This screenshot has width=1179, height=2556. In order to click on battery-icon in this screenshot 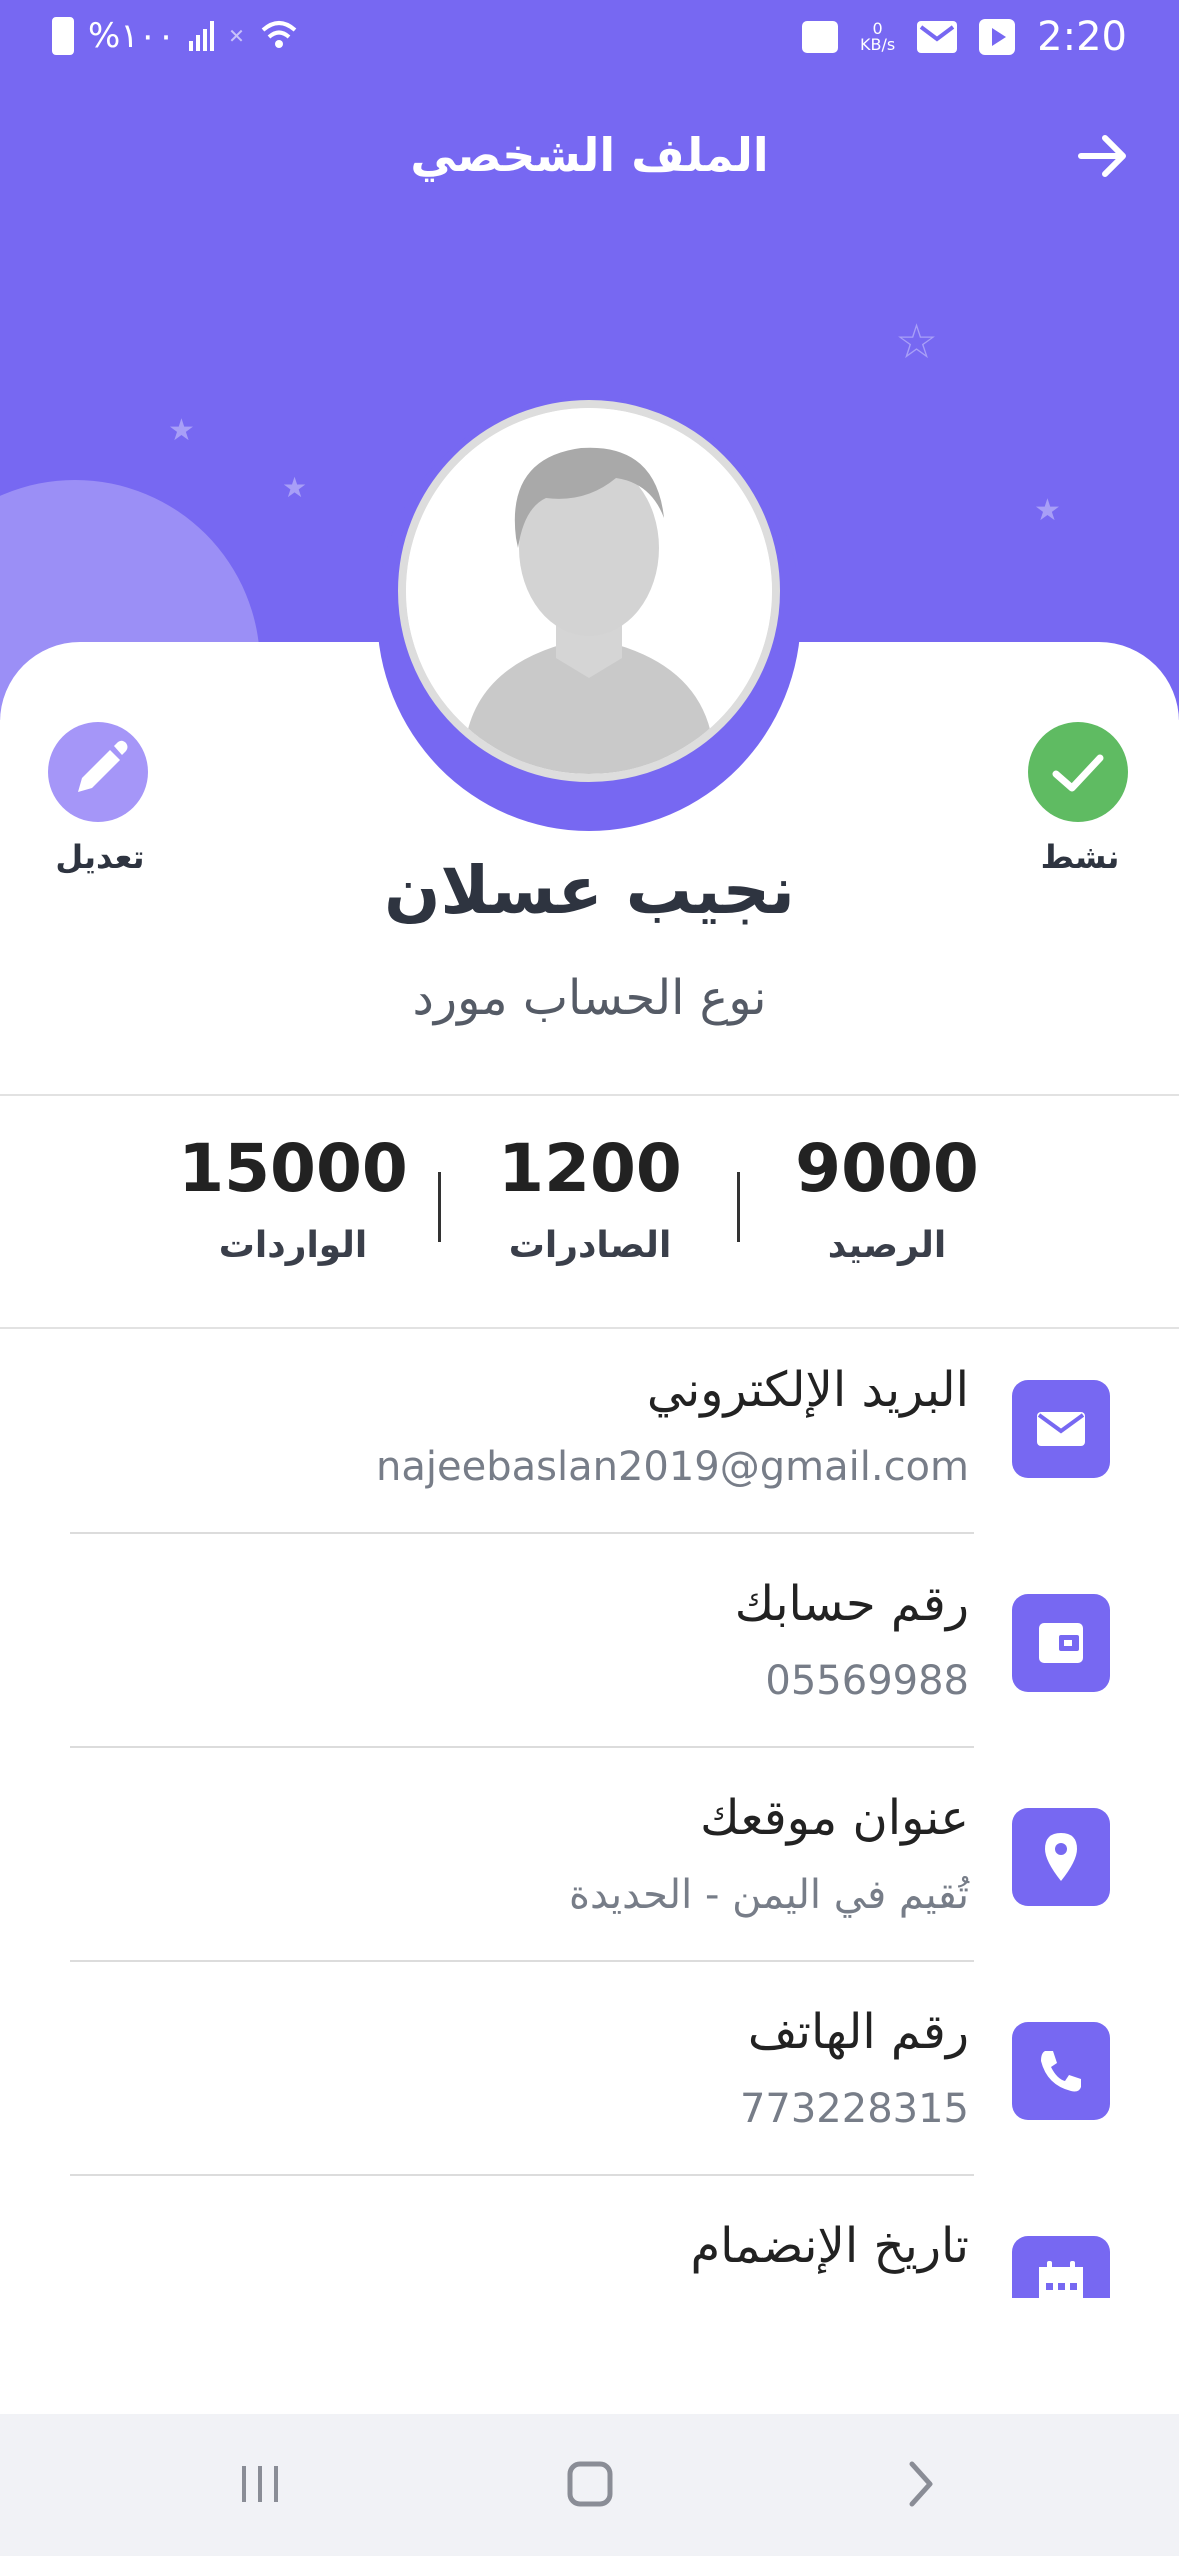, I will do `click(63, 36)`.